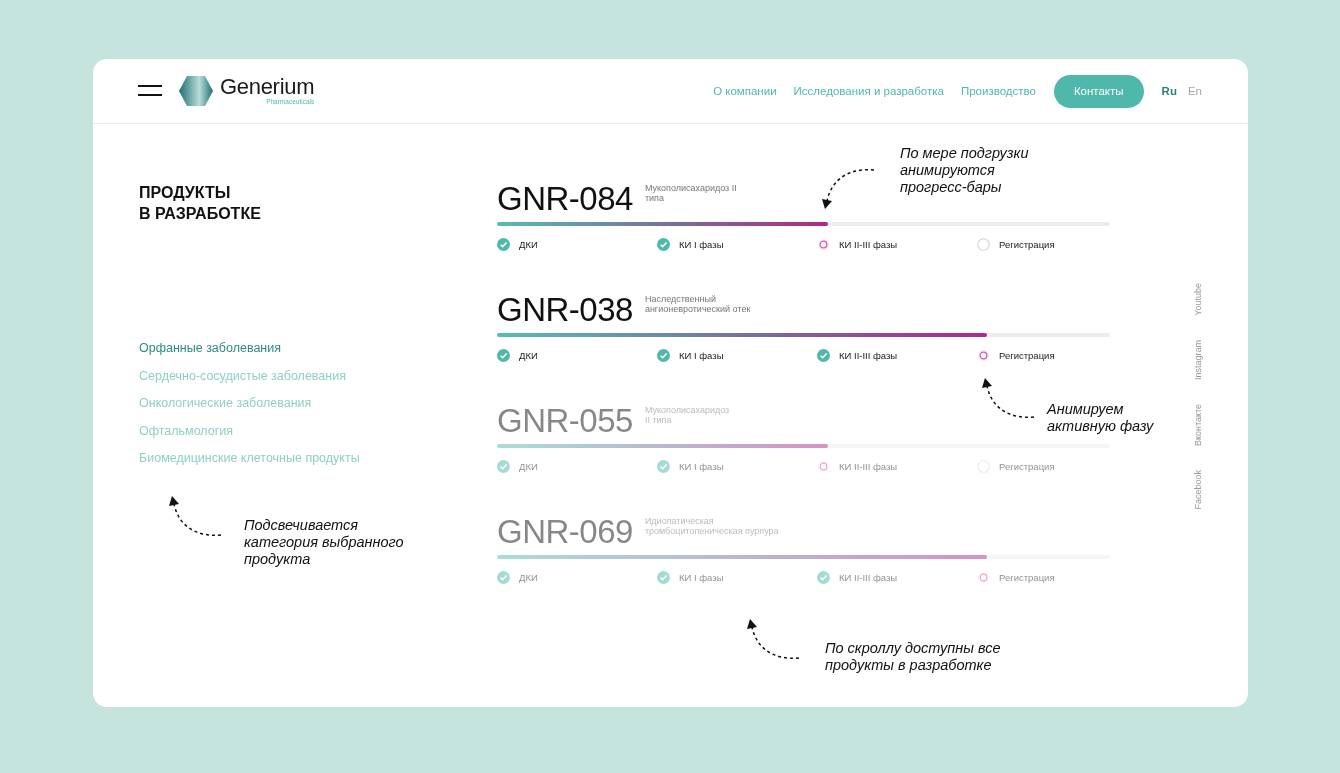 The width and height of the screenshot is (1340, 773). Describe the element at coordinates (318, 404) in the screenshot. I see `category-link: Онкологические заболевания` at that location.